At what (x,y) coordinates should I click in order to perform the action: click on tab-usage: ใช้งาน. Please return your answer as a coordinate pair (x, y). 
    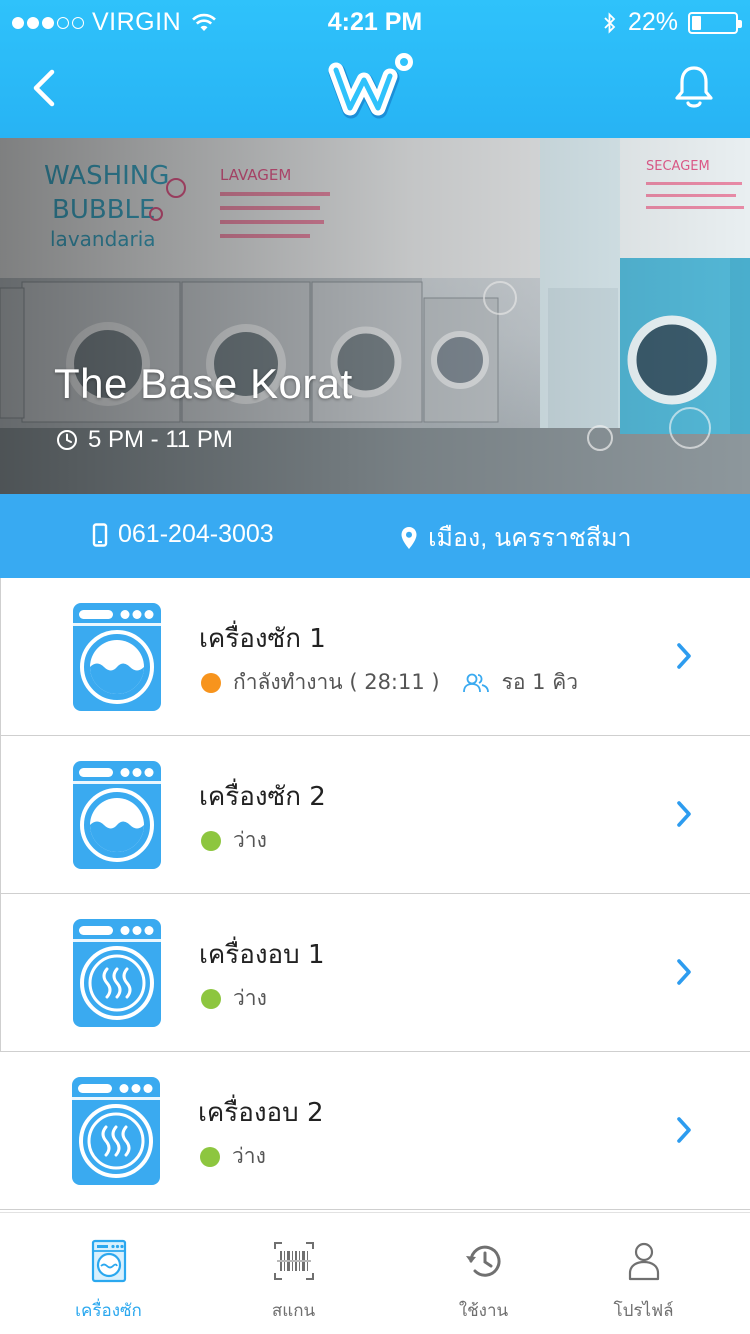
    Looking at the image, I should click on (483, 1273).